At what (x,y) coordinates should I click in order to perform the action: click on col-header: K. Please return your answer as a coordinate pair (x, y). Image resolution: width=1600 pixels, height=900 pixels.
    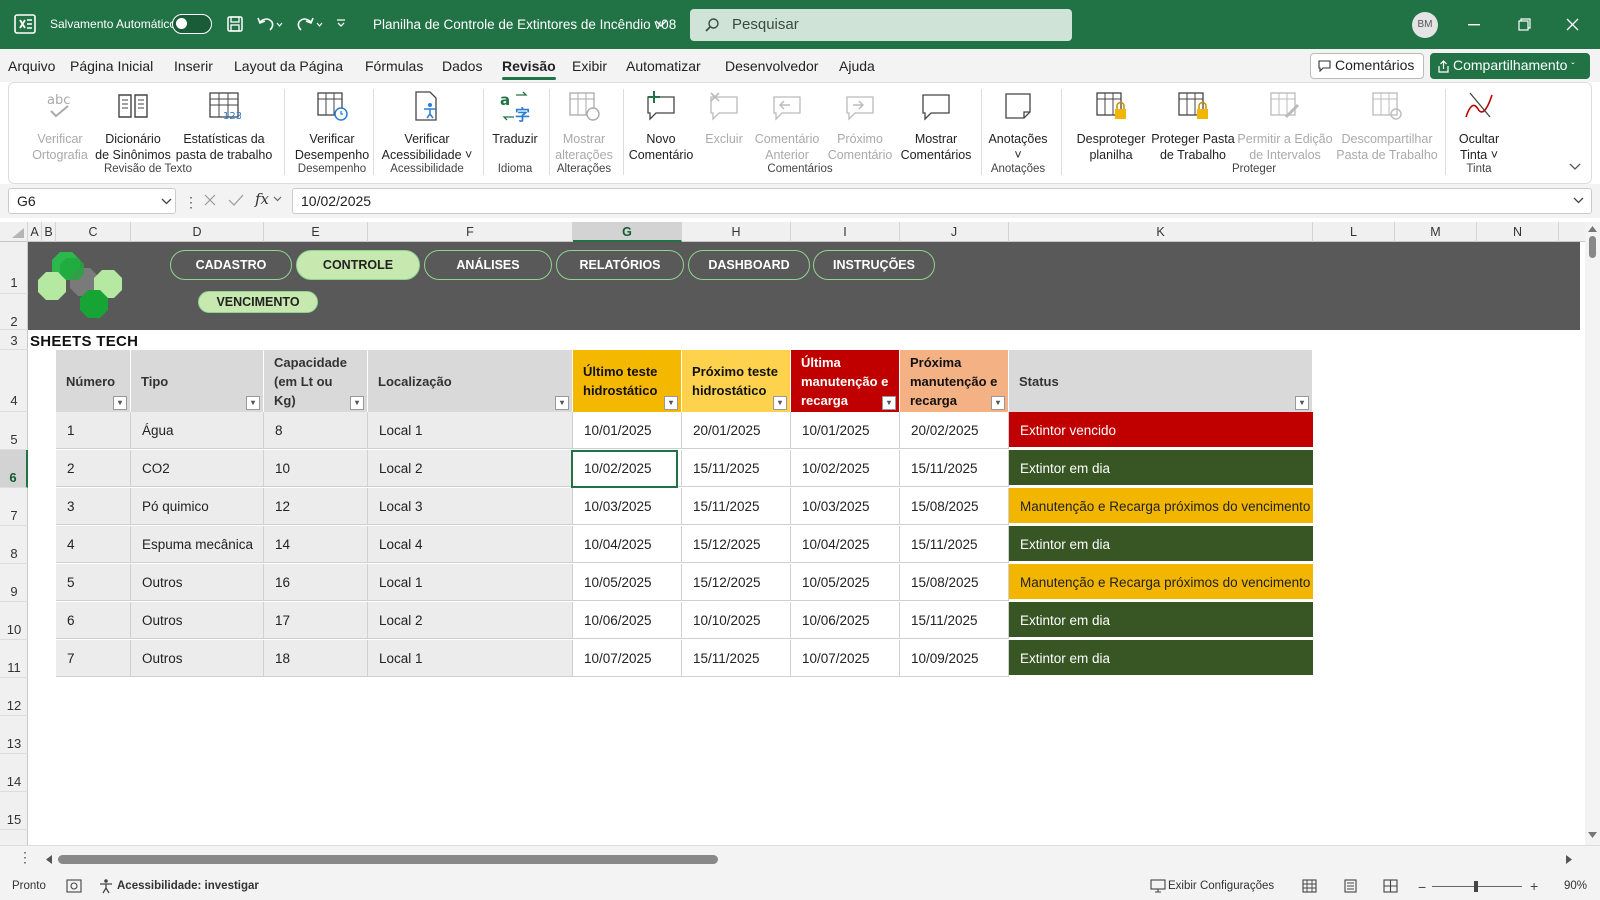
    Looking at the image, I should click on (1161, 232).